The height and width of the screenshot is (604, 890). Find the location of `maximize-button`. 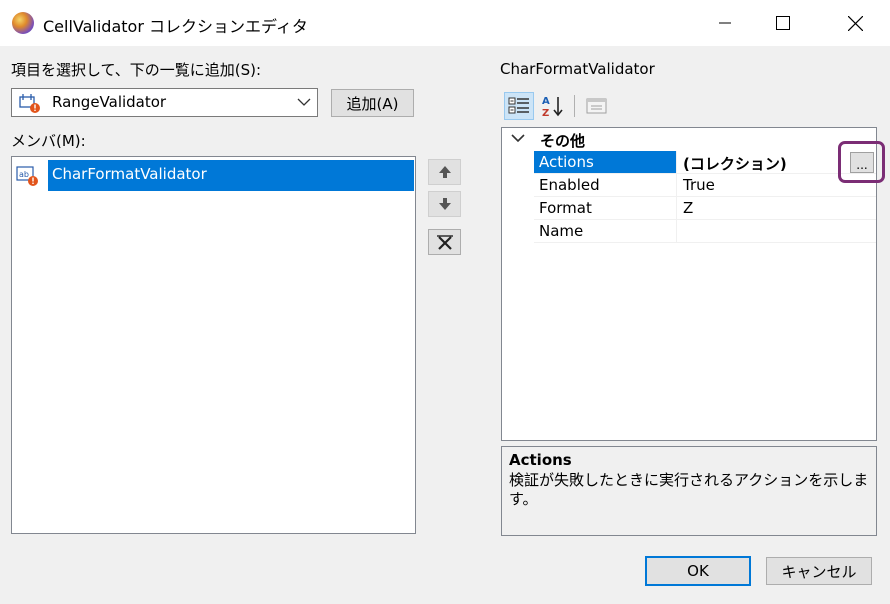

maximize-button is located at coordinates (783, 23).